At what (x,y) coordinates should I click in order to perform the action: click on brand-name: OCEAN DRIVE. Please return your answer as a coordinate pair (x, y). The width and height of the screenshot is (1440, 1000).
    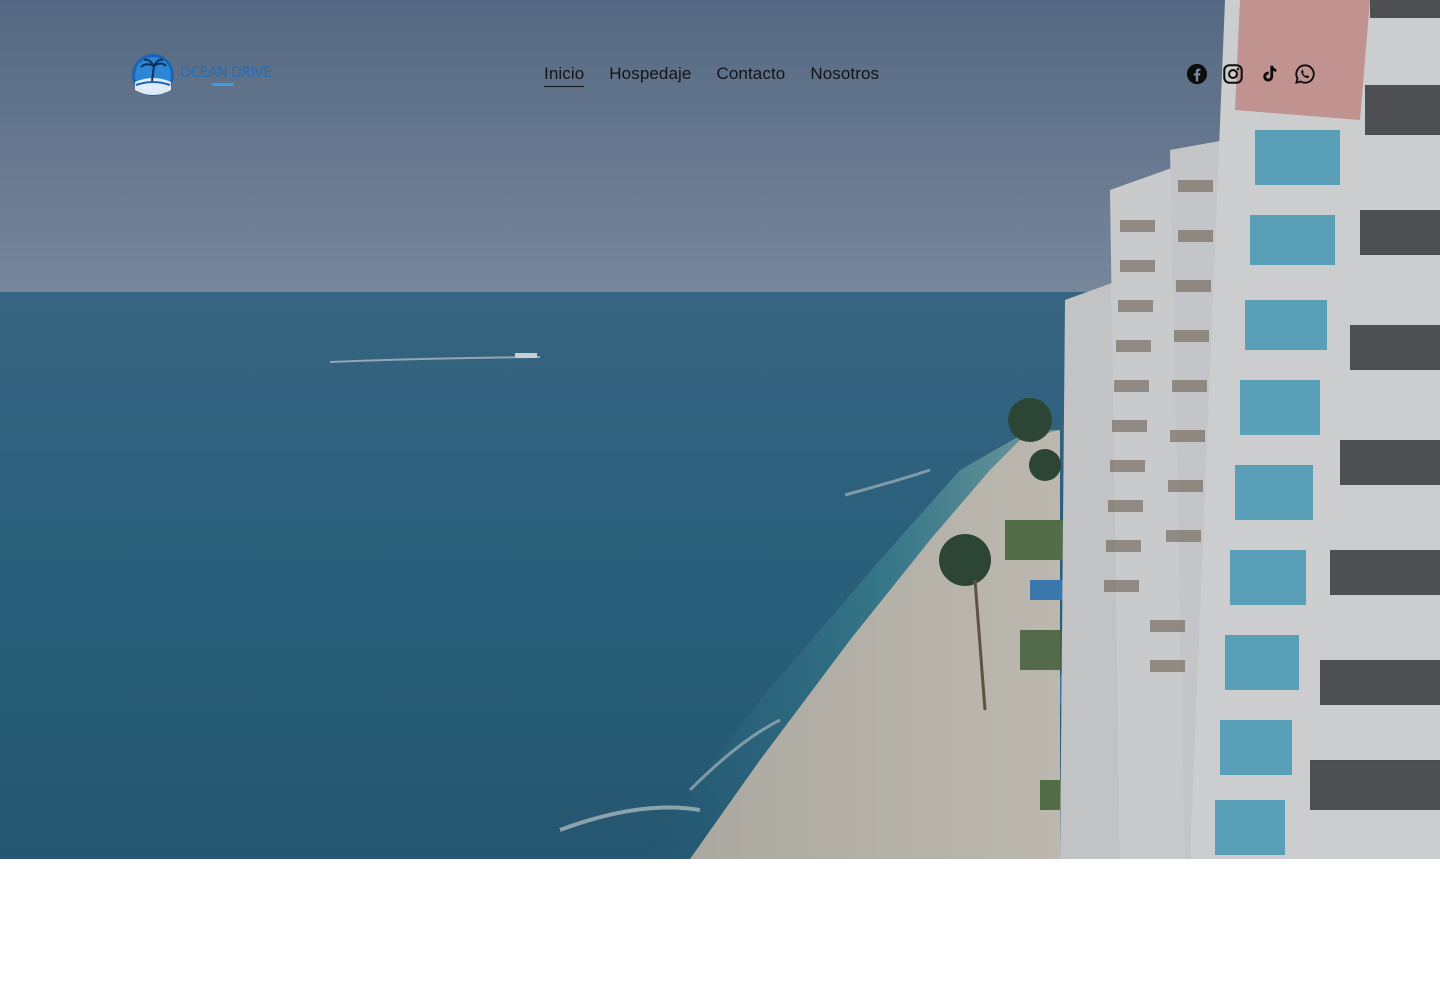
    Looking at the image, I should click on (226, 73).